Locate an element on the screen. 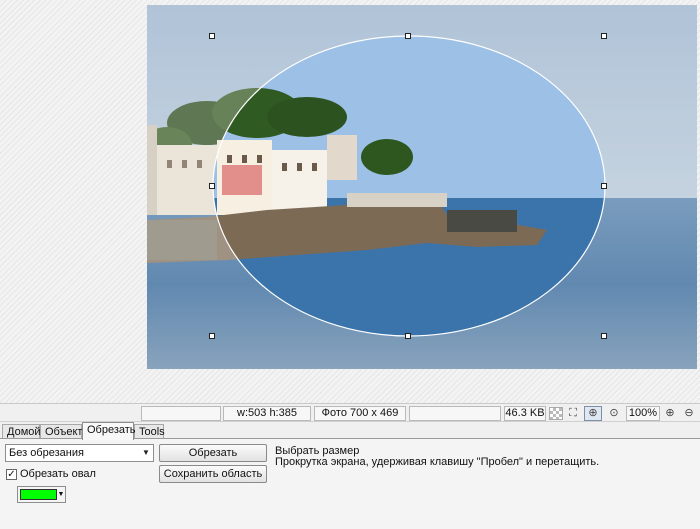 The image size is (700, 529). status-empty-cell is located at coordinates (181, 413).